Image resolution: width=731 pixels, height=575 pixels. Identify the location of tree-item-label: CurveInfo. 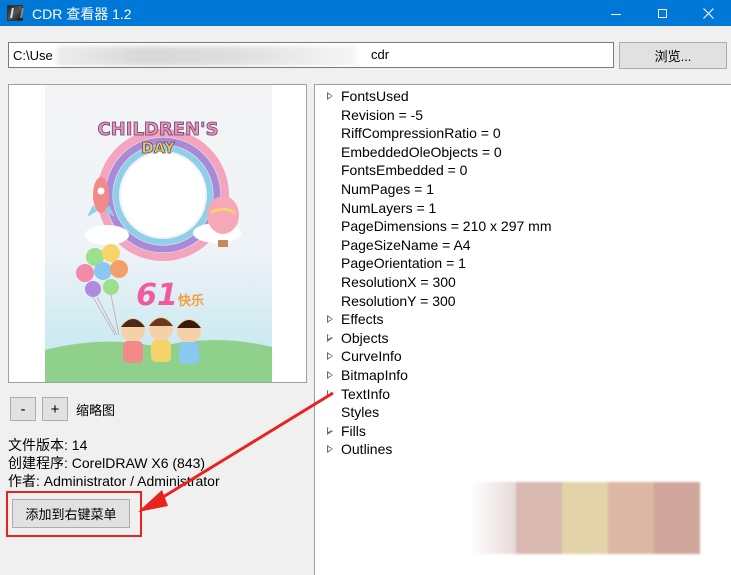
(371, 356).